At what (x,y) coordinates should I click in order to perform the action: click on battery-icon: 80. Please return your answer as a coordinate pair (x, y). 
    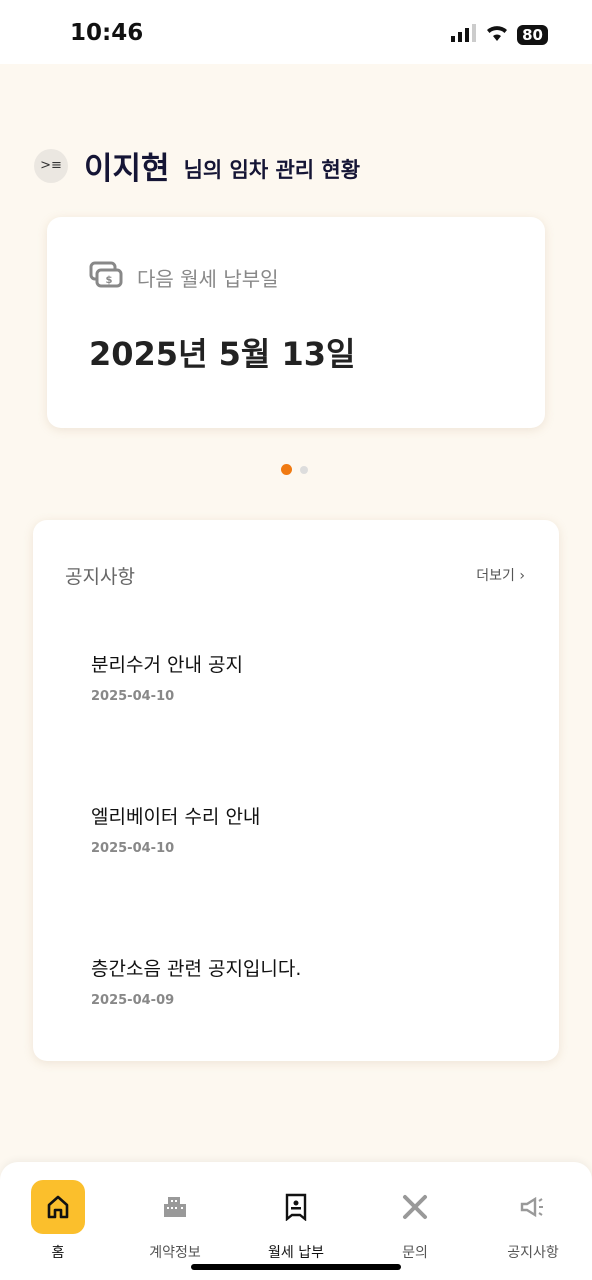
    Looking at the image, I should click on (532, 35).